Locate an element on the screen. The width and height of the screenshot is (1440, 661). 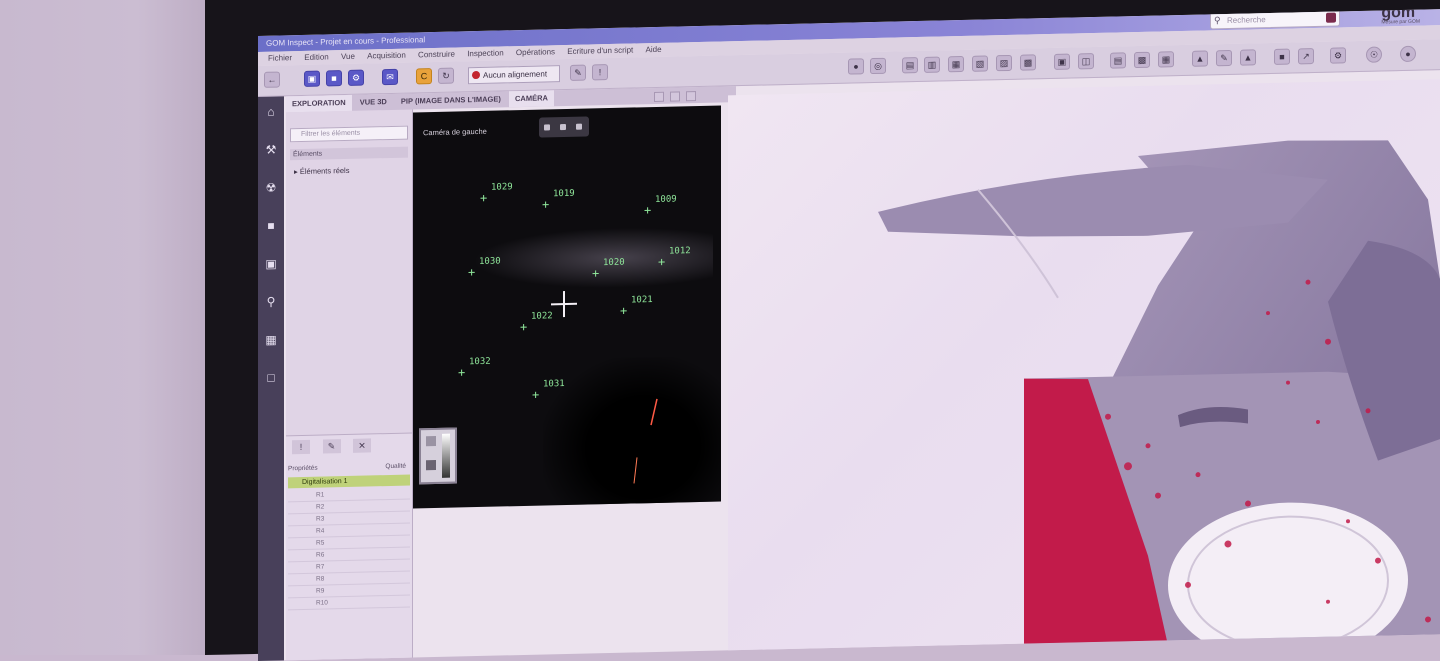
disk-icon: ■ is located at coordinates (1282, 56).